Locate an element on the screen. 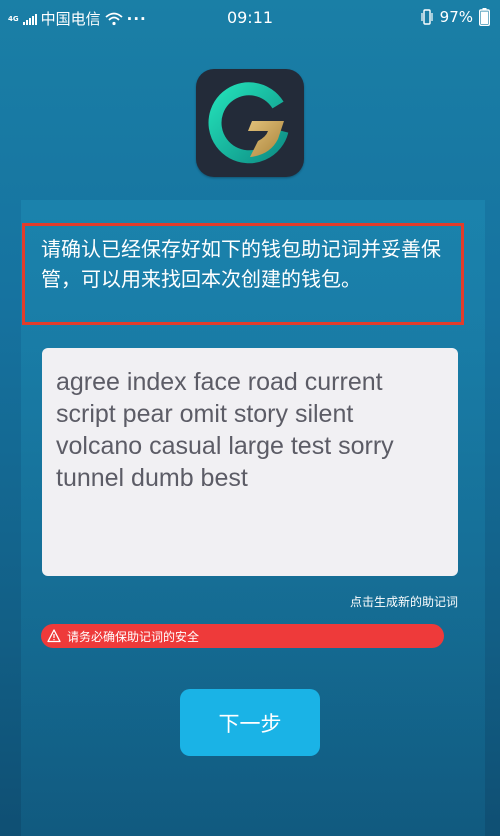 This screenshot has width=500, height=836. security-warning-banner: 请务必确保助记词的安全 is located at coordinates (242, 636).